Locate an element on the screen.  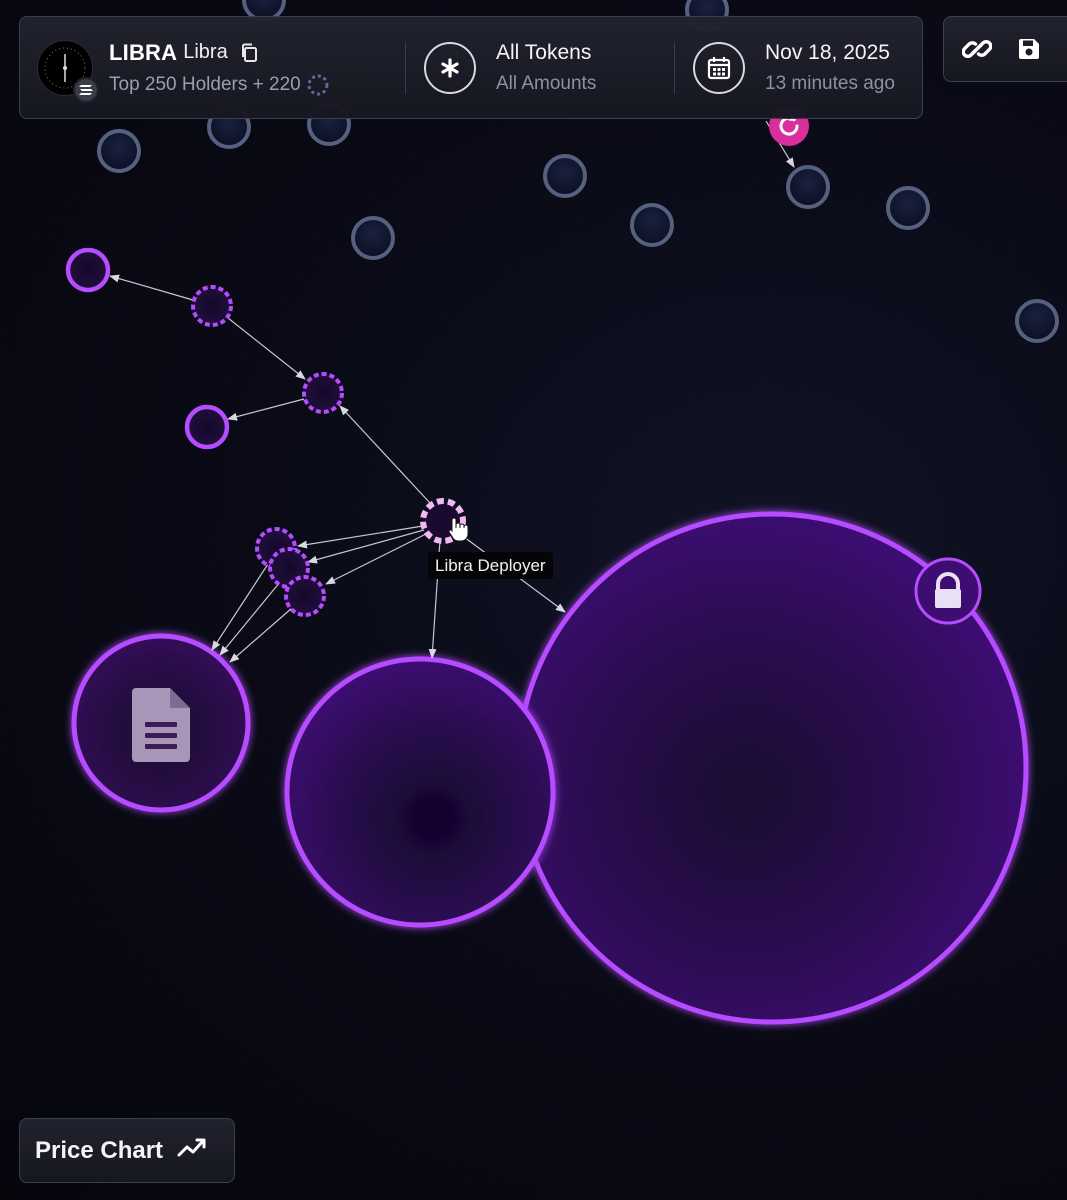
token-logo is located at coordinates (68, 71).